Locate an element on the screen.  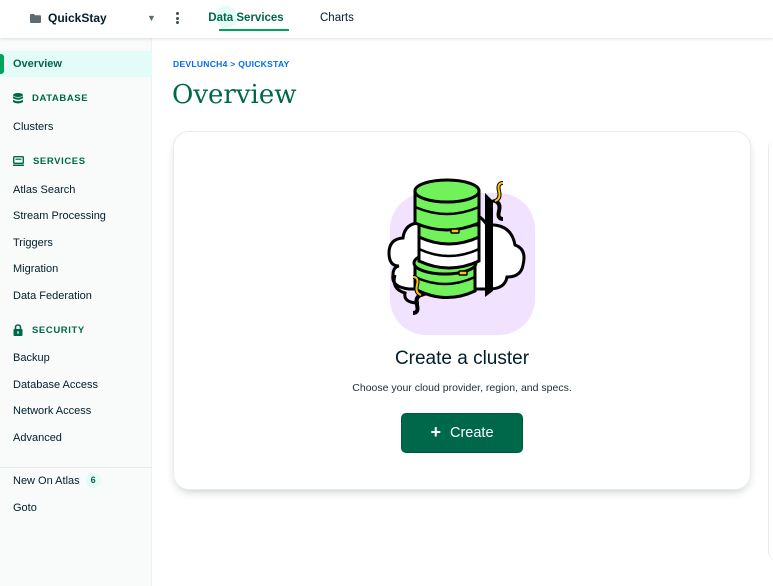
active-tab-indicator is located at coordinates (254, 30).